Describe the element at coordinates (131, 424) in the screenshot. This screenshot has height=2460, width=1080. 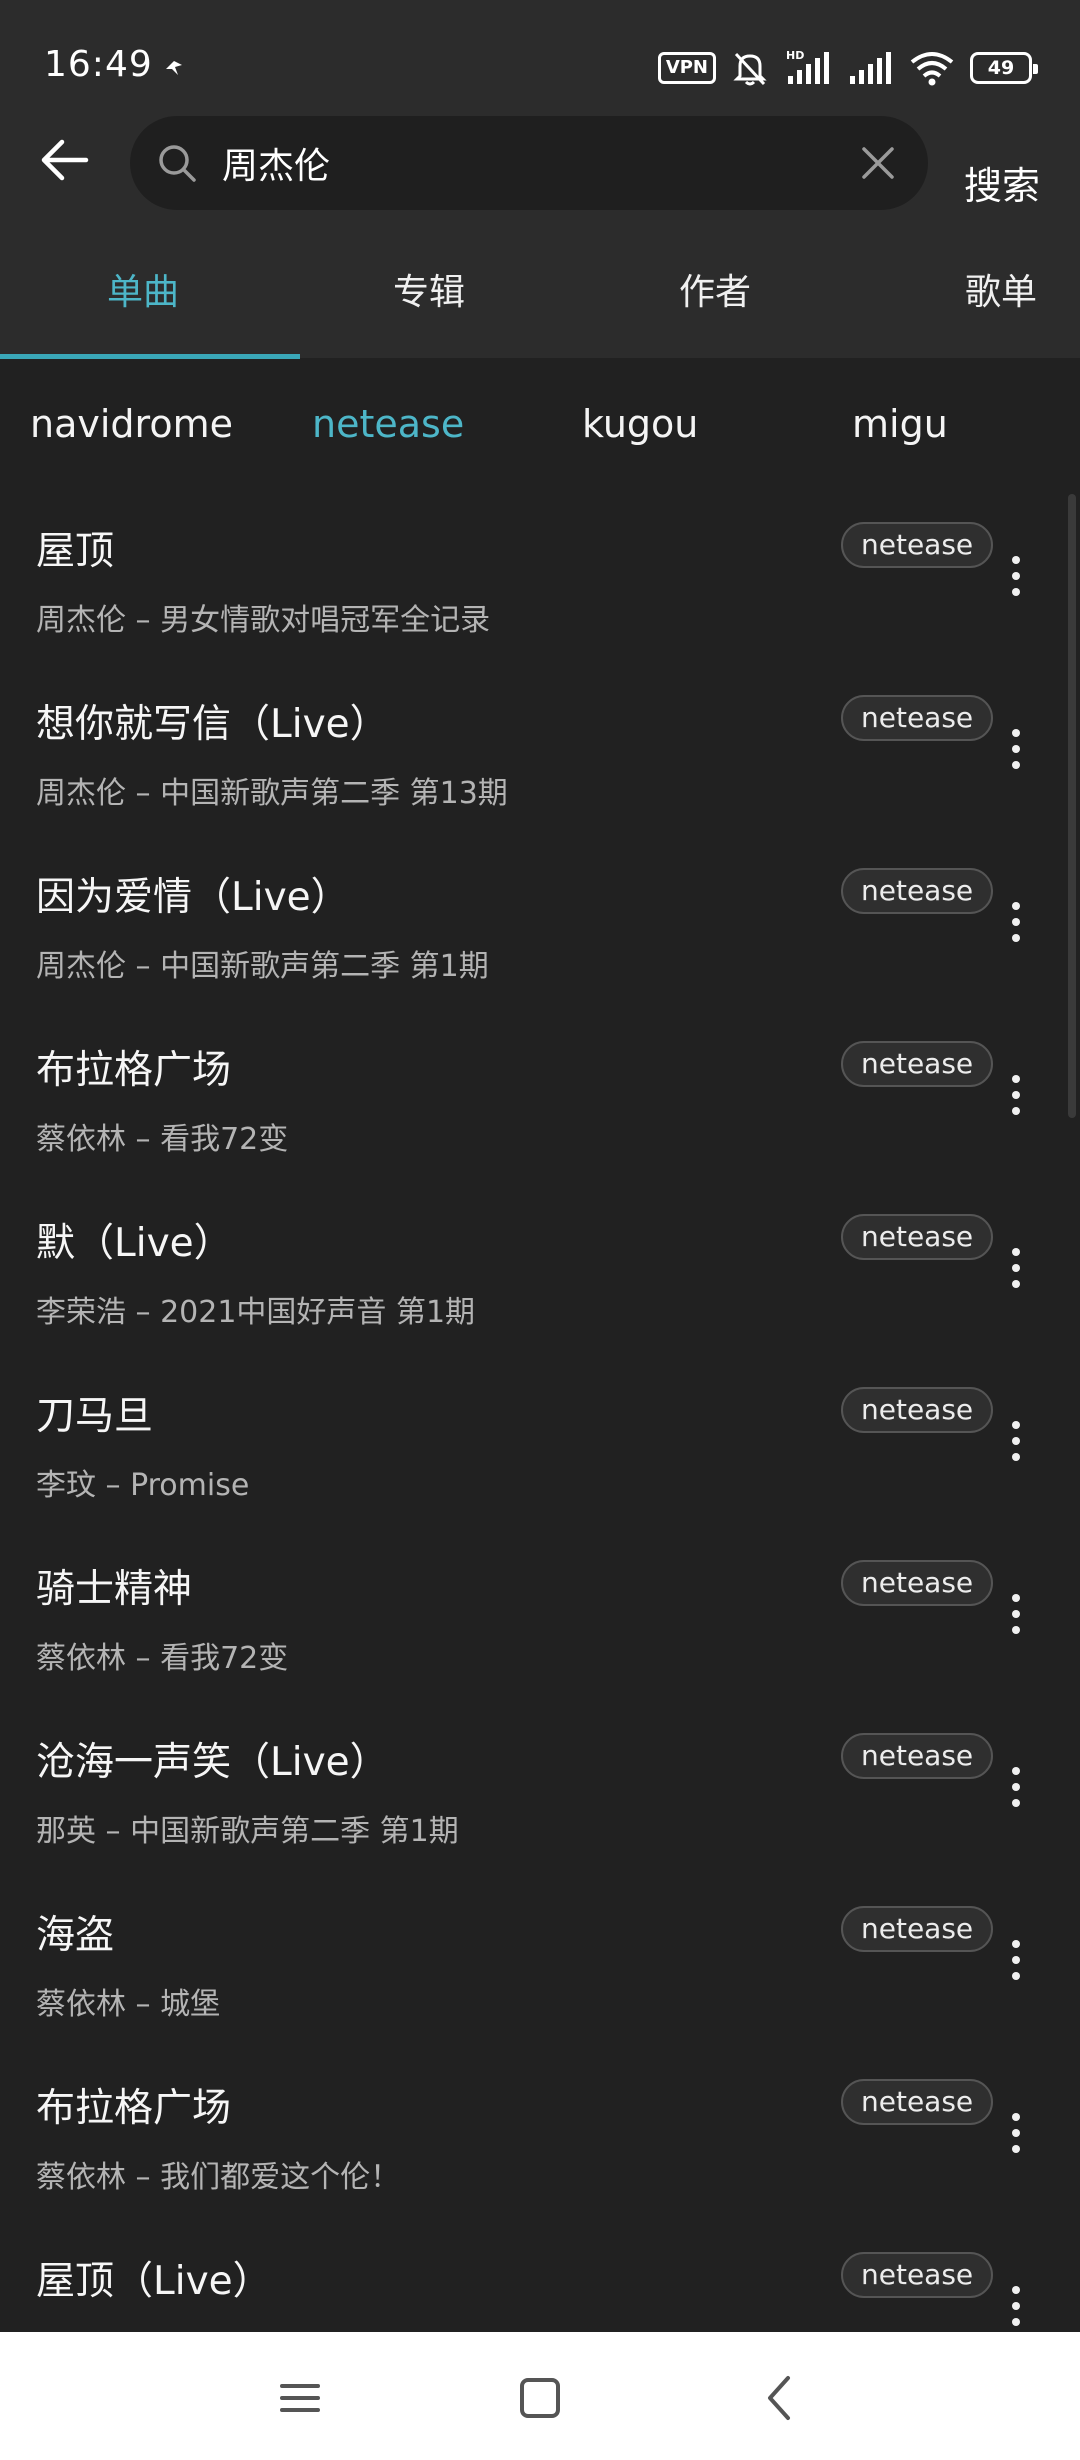
I see `source-navidrome: navidrome` at that location.